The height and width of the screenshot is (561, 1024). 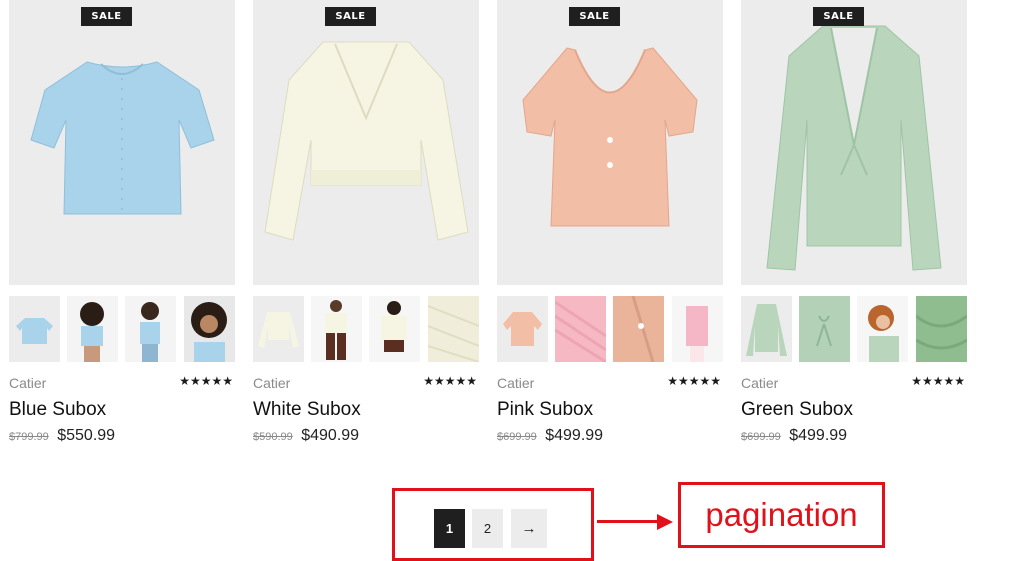 I want to click on white-sweater-illustration, so click(x=366, y=141).